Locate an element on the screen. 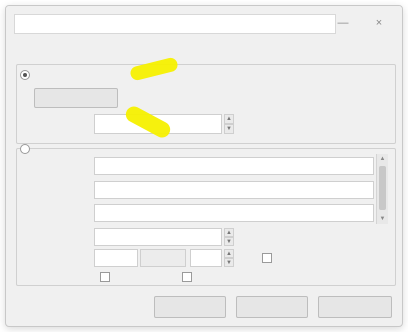 The height and width of the screenshot is (332, 408). scale-spin-down-icon: ▼ is located at coordinates (229, 129).